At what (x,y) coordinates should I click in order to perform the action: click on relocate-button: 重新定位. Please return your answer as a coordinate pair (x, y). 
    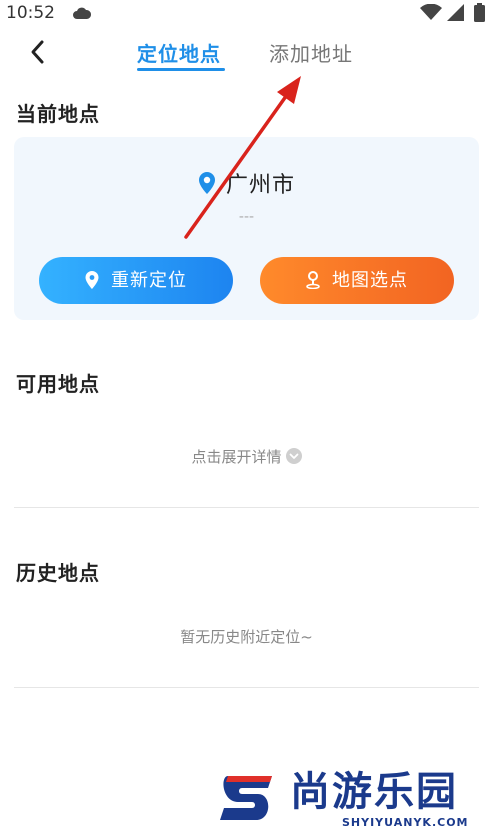
    Looking at the image, I should click on (136, 280).